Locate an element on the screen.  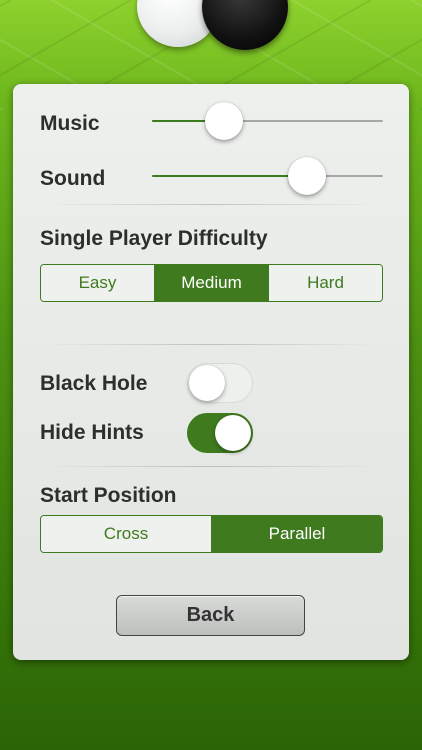
start-position-option-parallel: Parallel is located at coordinates (296, 534).